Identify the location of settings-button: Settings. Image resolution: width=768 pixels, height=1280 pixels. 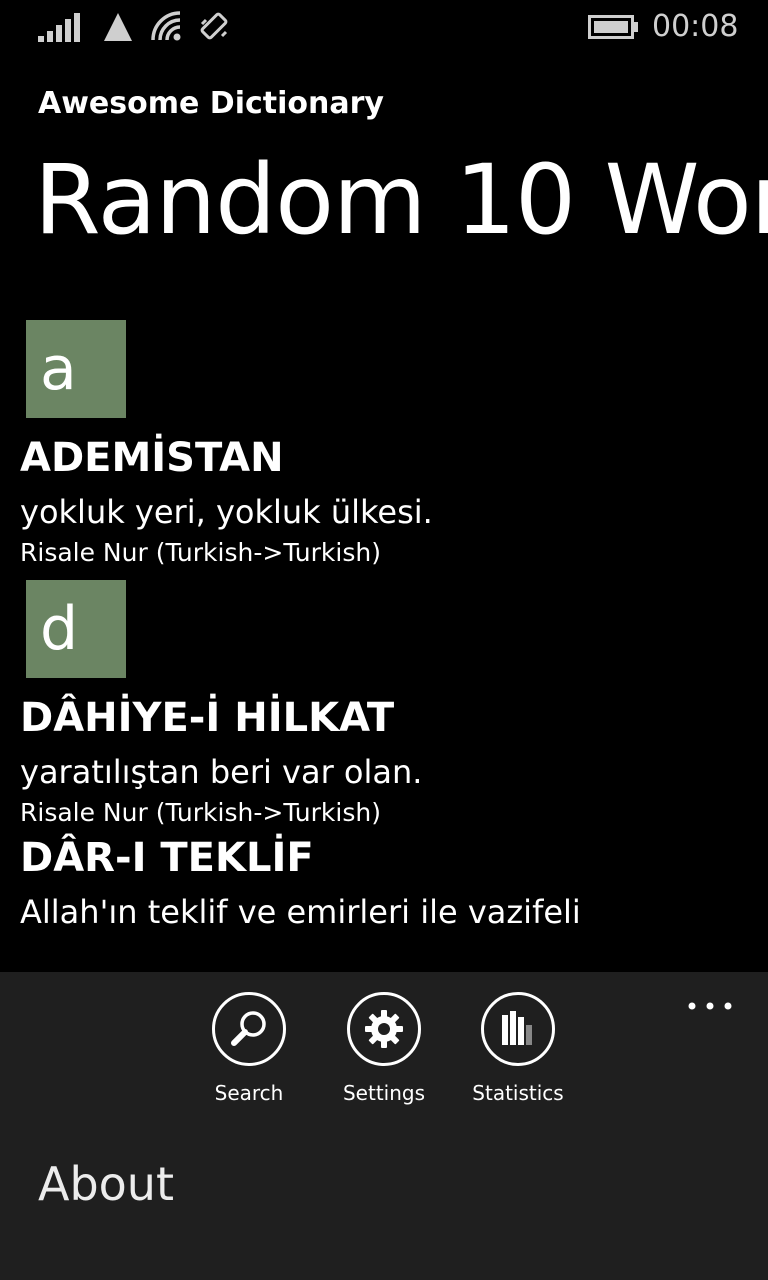
(384, 1052).